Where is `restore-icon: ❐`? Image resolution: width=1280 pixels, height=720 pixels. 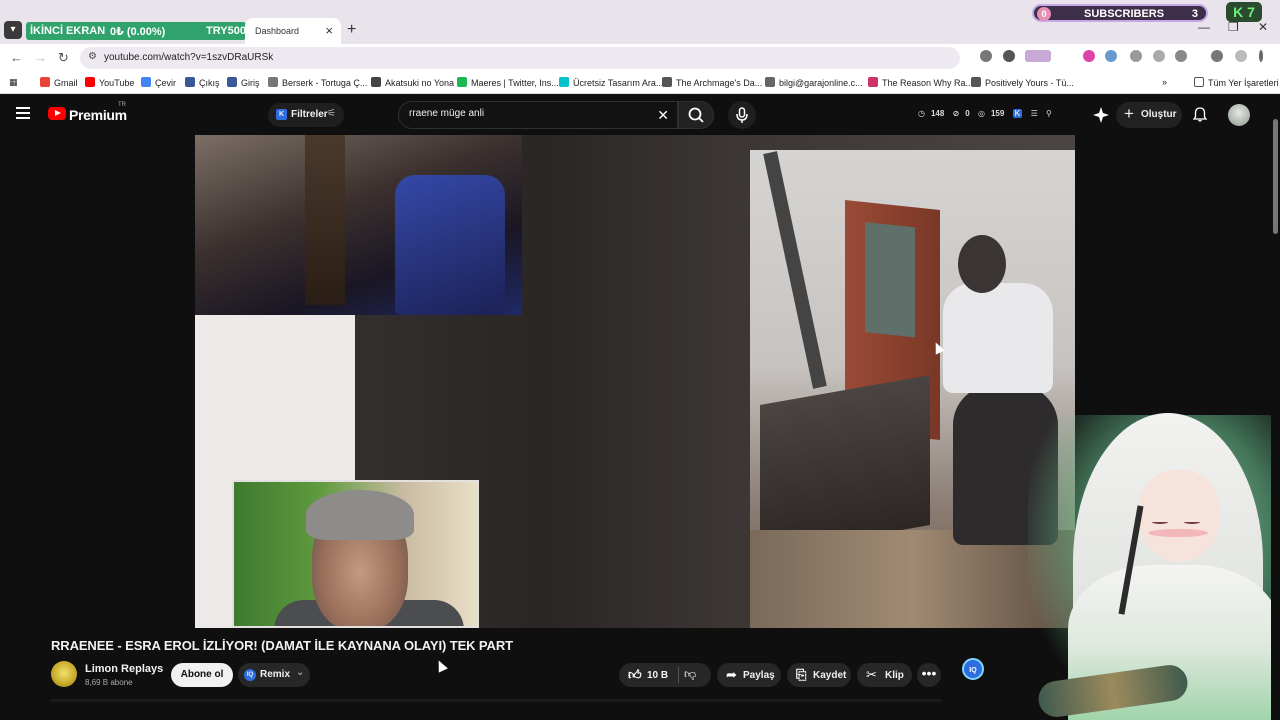 restore-icon: ❐ is located at coordinates (1233, 27).